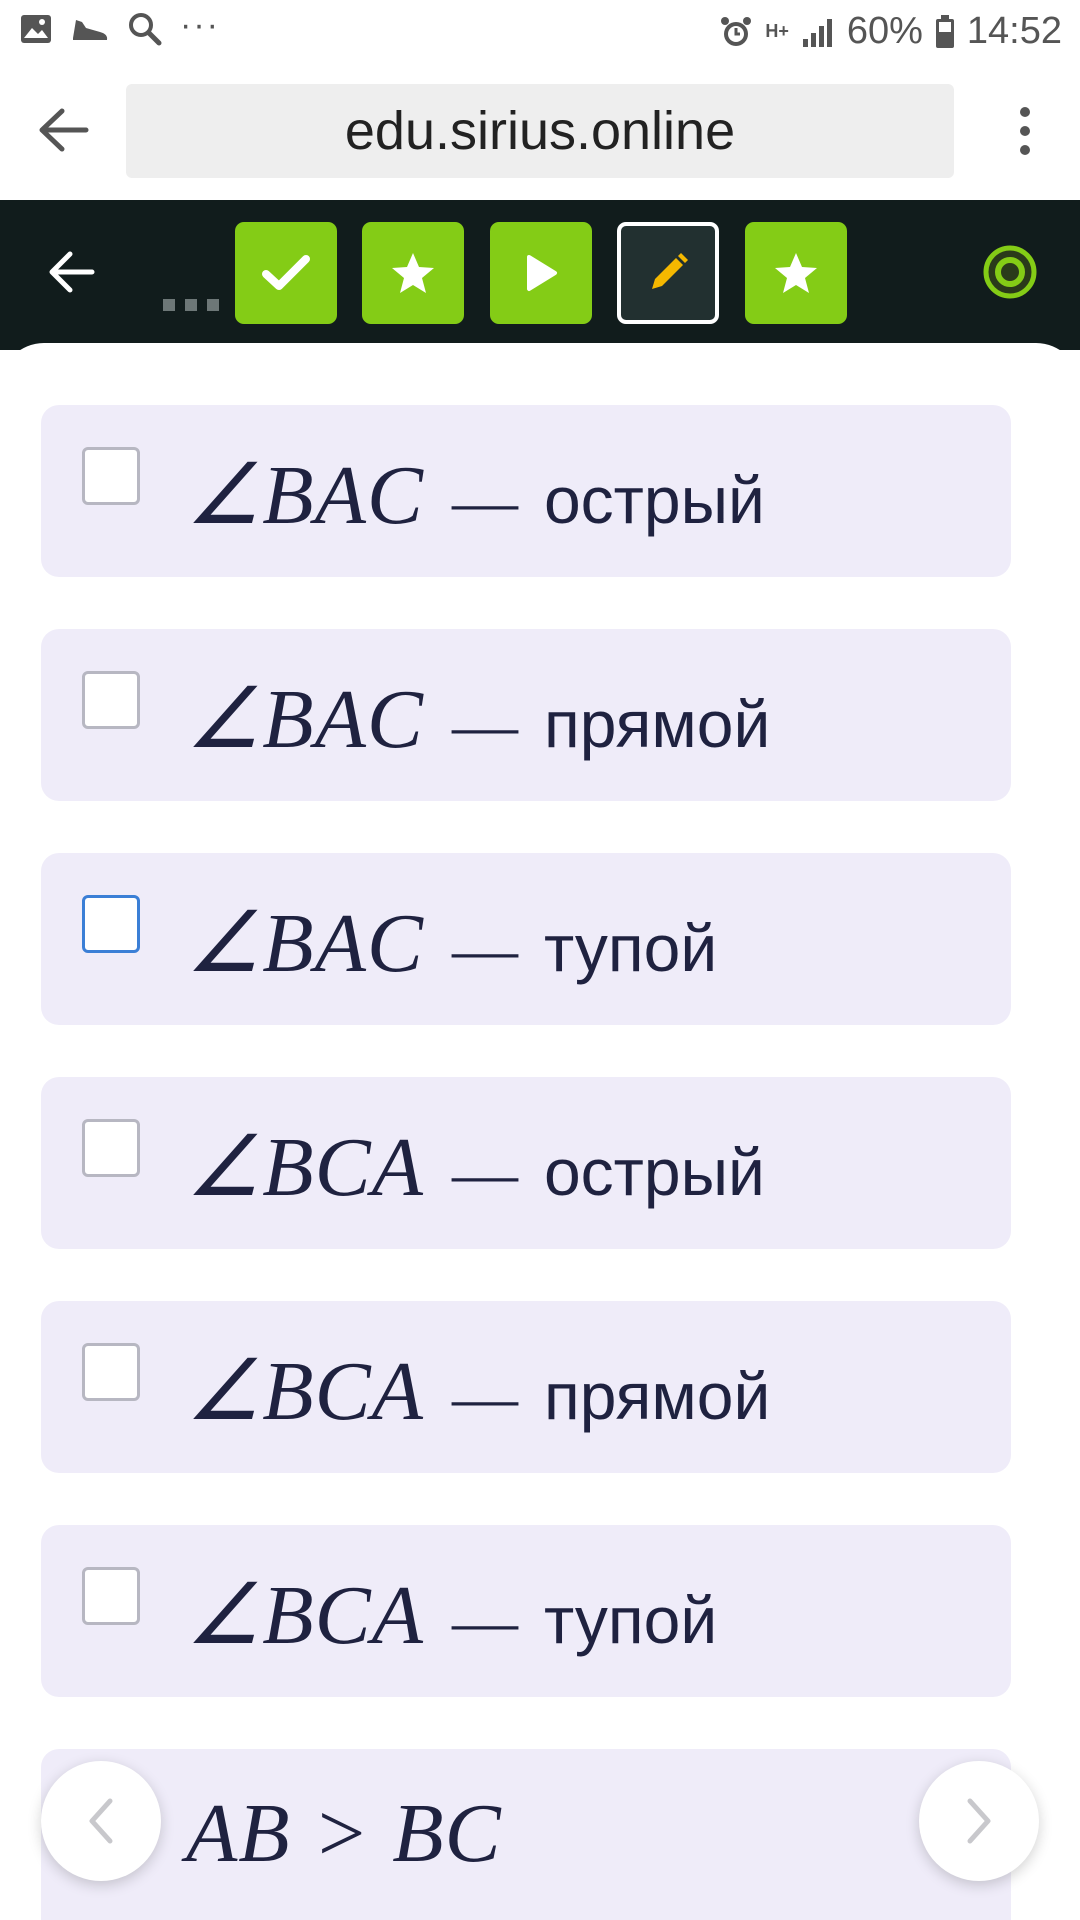 This screenshot has height=1920, width=1080. I want to click on answer-option: ∠BAC — прямой, so click(526, 715).